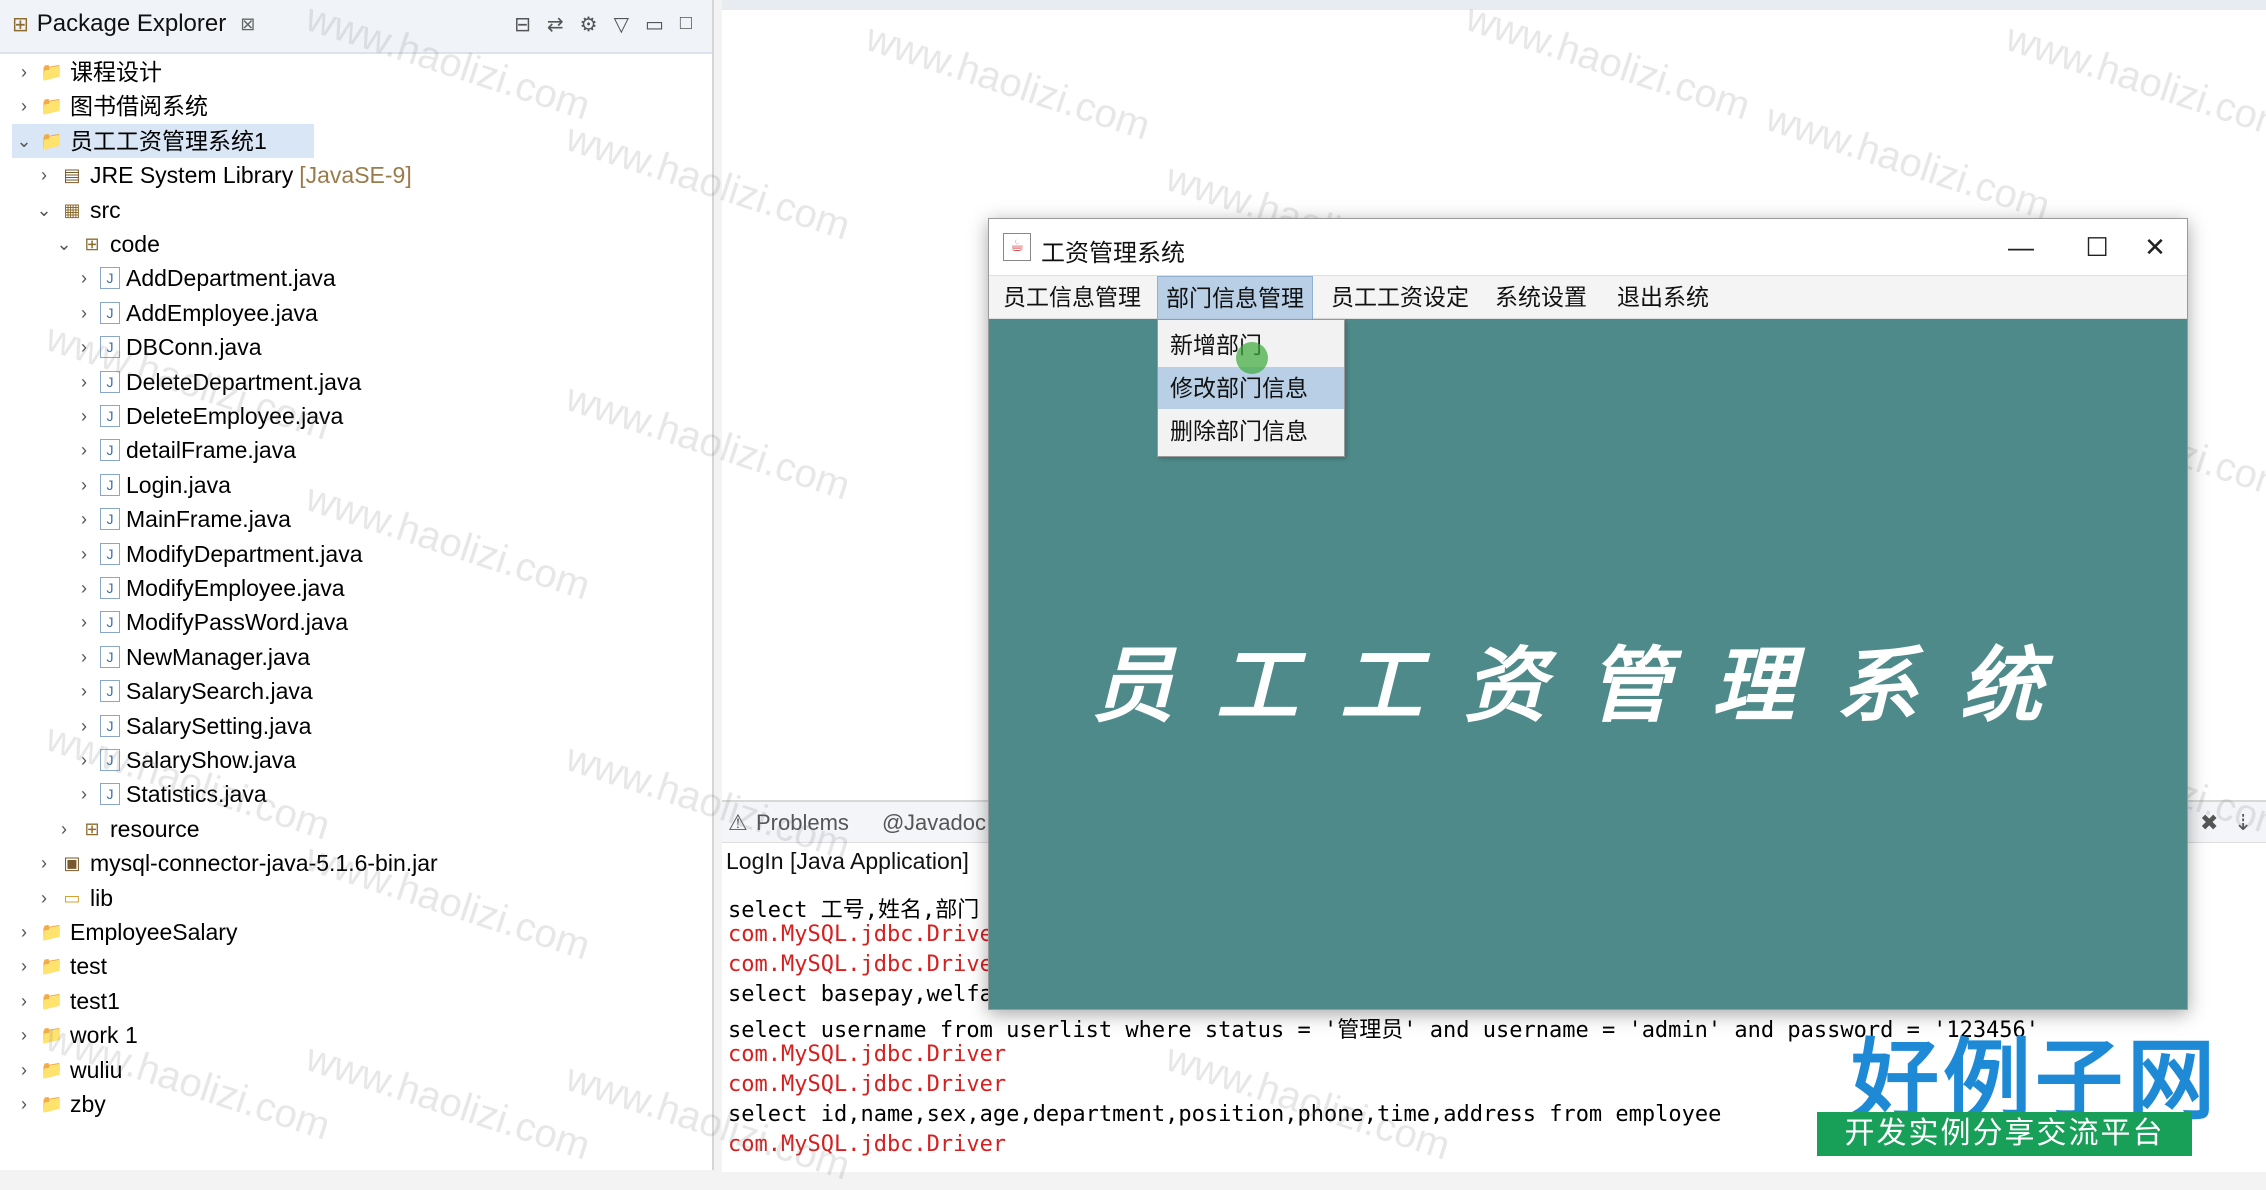  What do you see at coordinates (621, 24) in the screenshot?
I see `view-menu-icon: ▽` at bounding box center [621, 24].